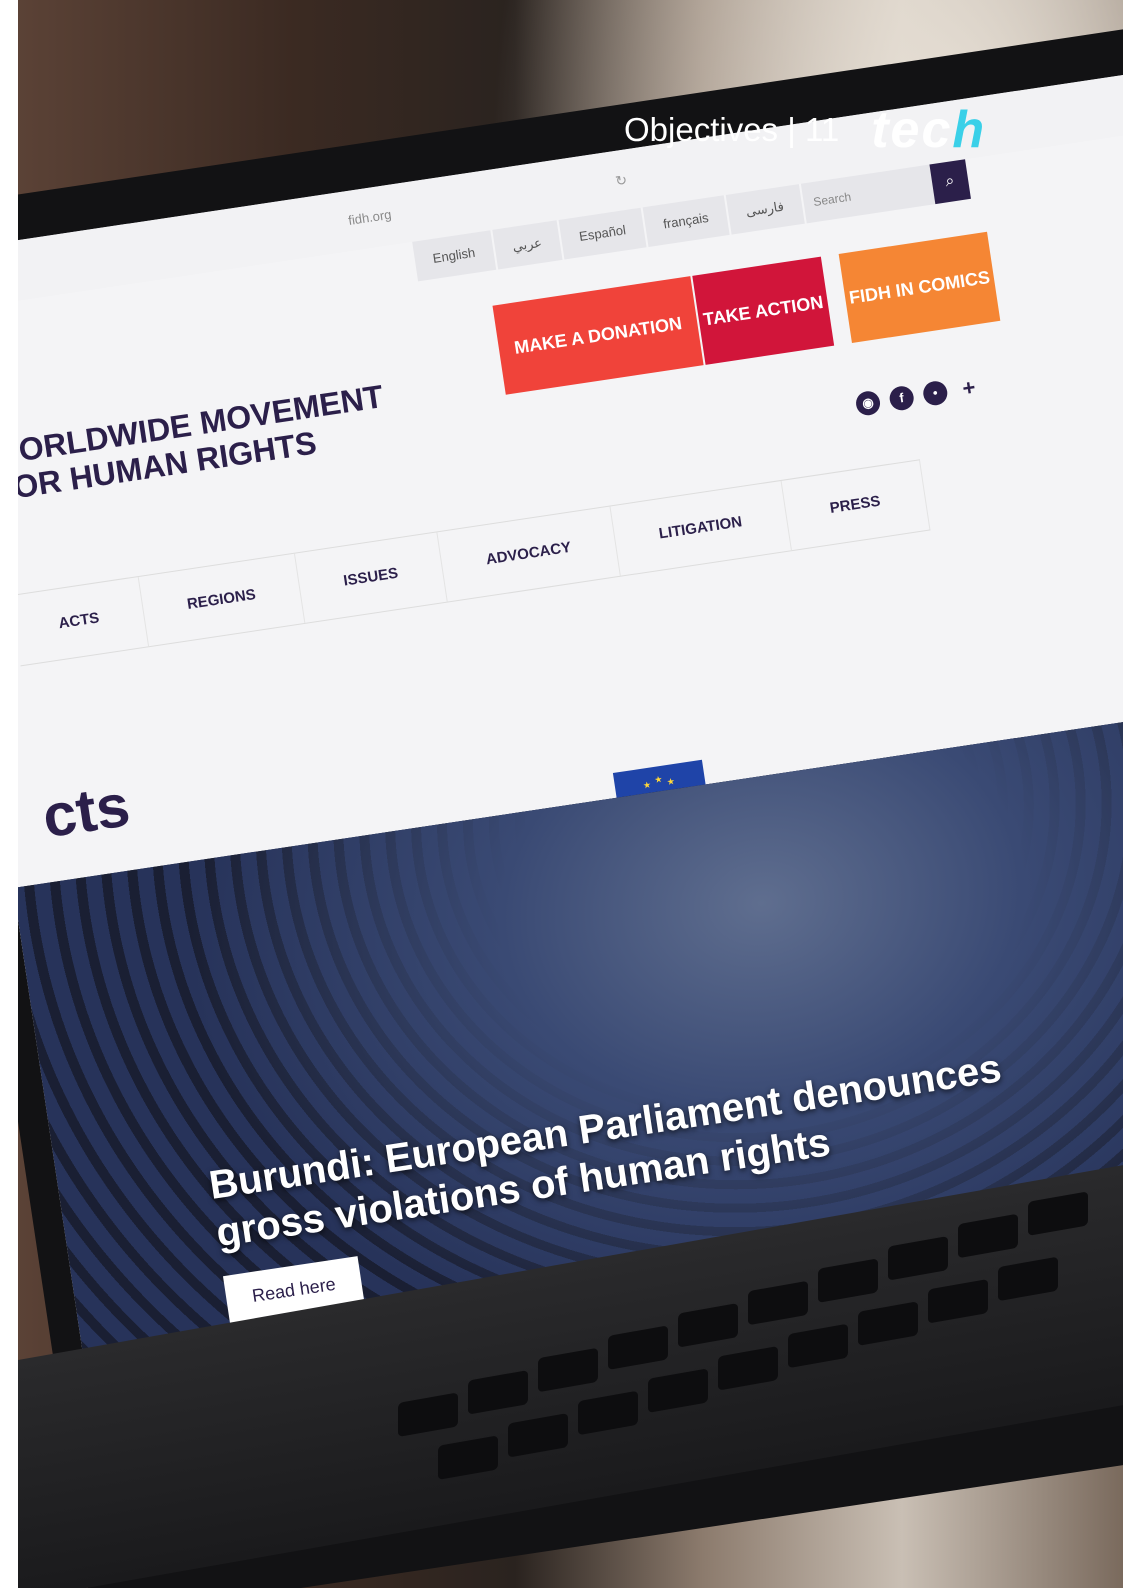 This screenshot has height=1588, width=1123. I want to click on lang-arabic: عربي, so click(527, 245).